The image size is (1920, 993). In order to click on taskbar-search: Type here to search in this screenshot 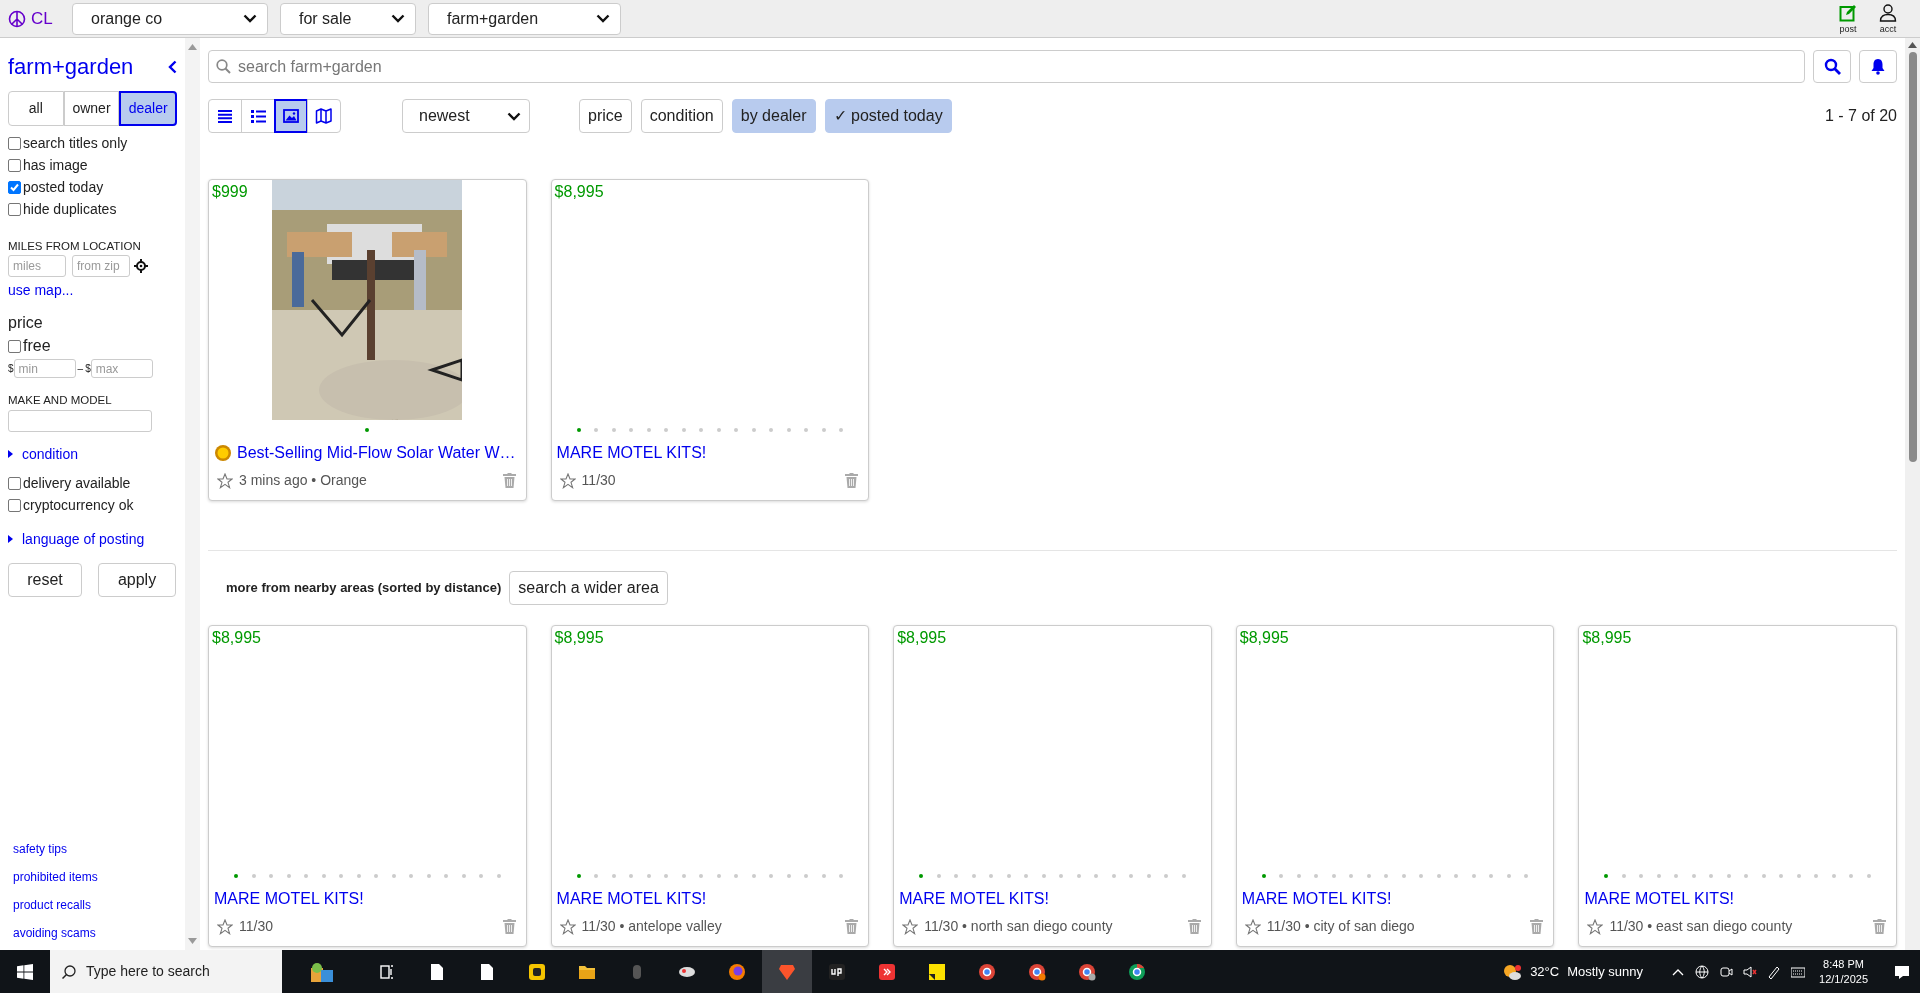, I will do `click(166, 971)`.